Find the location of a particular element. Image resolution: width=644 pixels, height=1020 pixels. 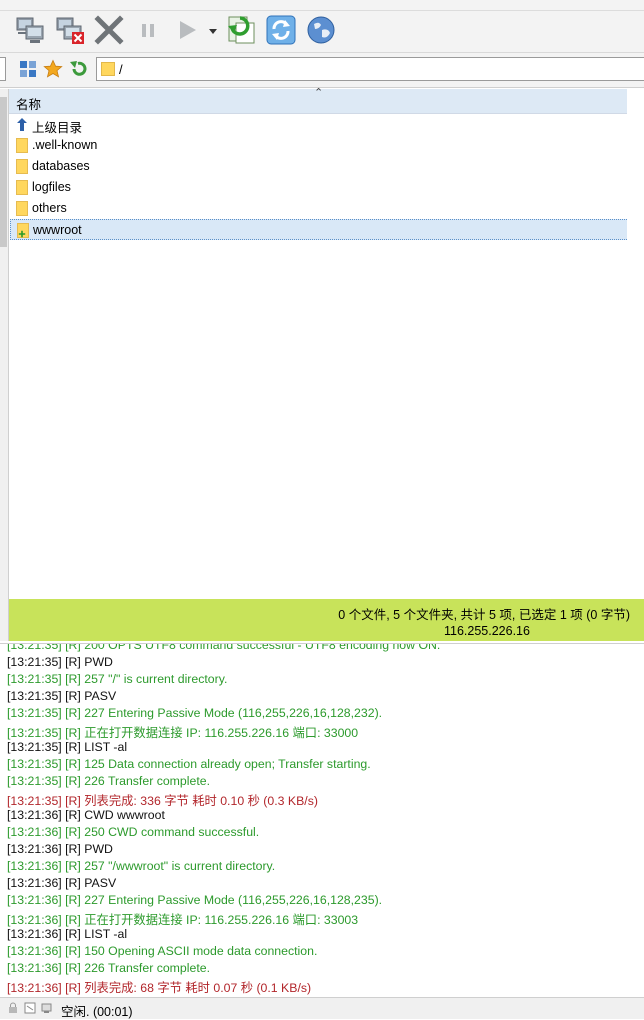

log-line: [13:21:35] [R] PWD is located at coordinates (60, 662).